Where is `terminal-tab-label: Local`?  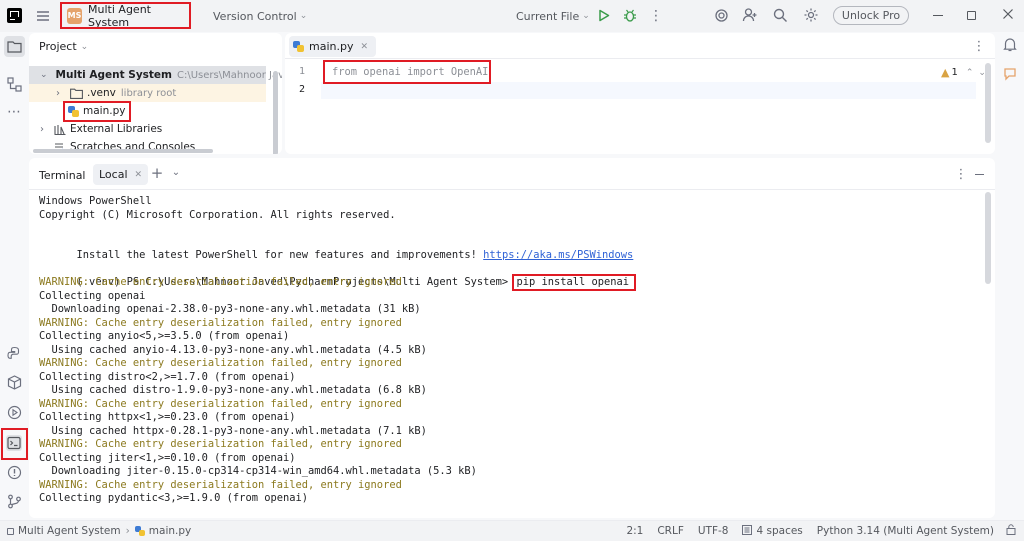 terminal-tab-label: Local is located at coordinates (113, 174).